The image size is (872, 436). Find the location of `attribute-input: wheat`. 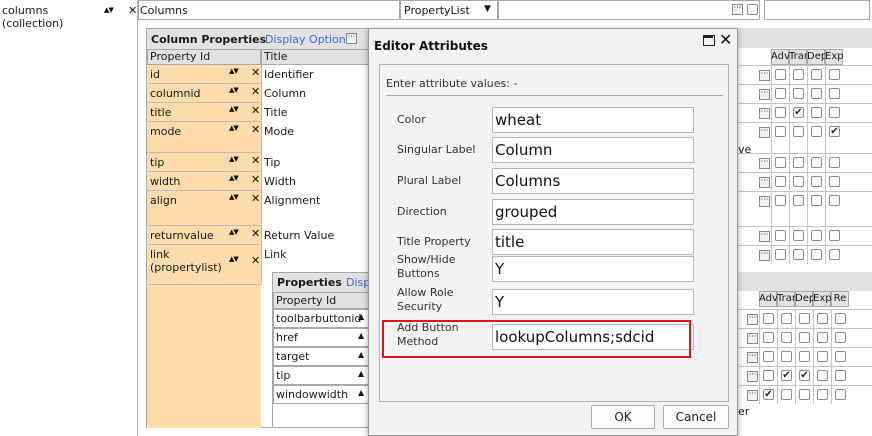

attribute-input: wheat is located at coordinates (593, 120).